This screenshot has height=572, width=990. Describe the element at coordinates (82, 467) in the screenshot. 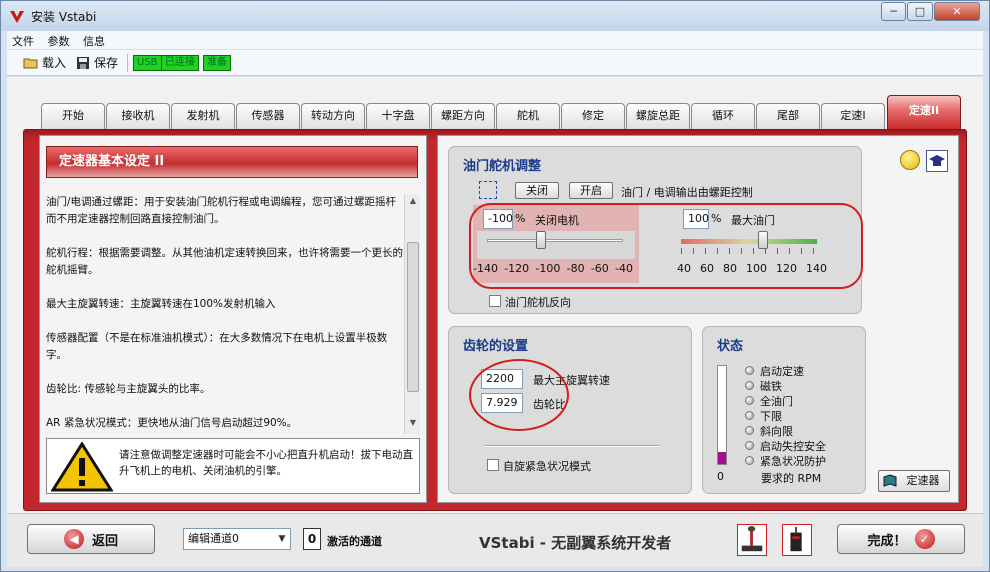

I see `warning-icon` at that location.